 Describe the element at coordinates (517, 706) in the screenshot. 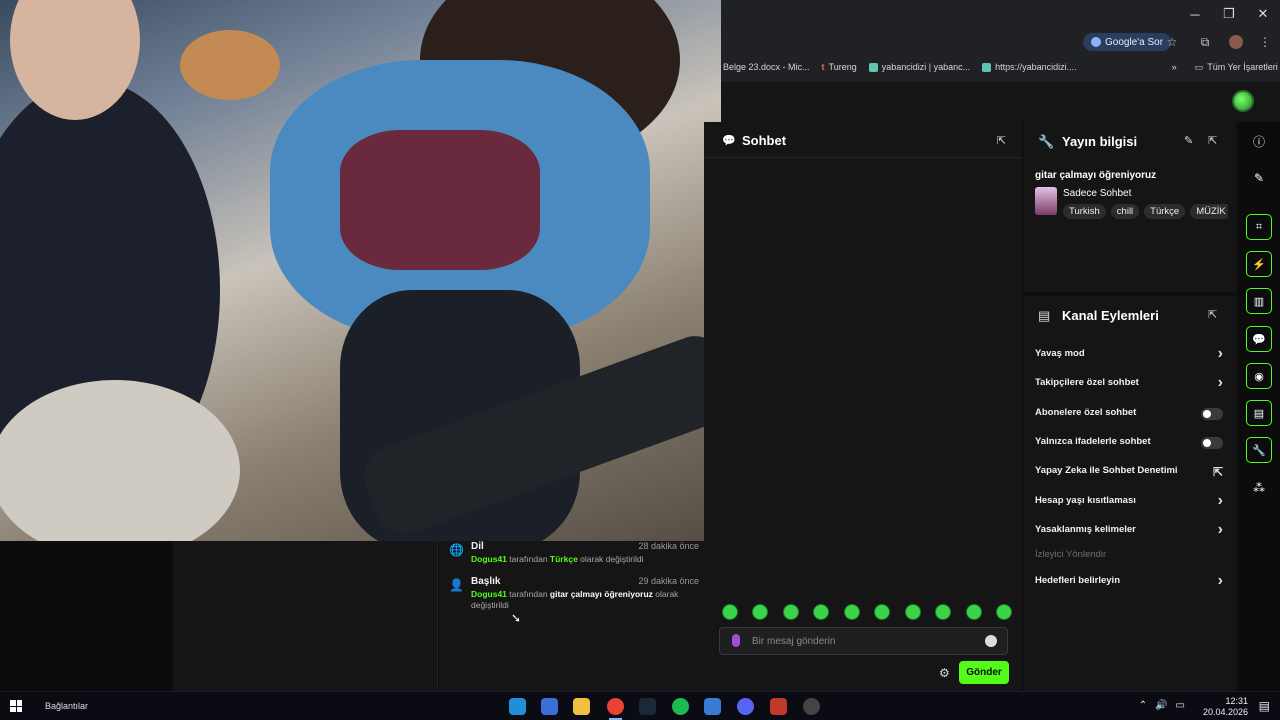

I see `edge-icon` at that location.